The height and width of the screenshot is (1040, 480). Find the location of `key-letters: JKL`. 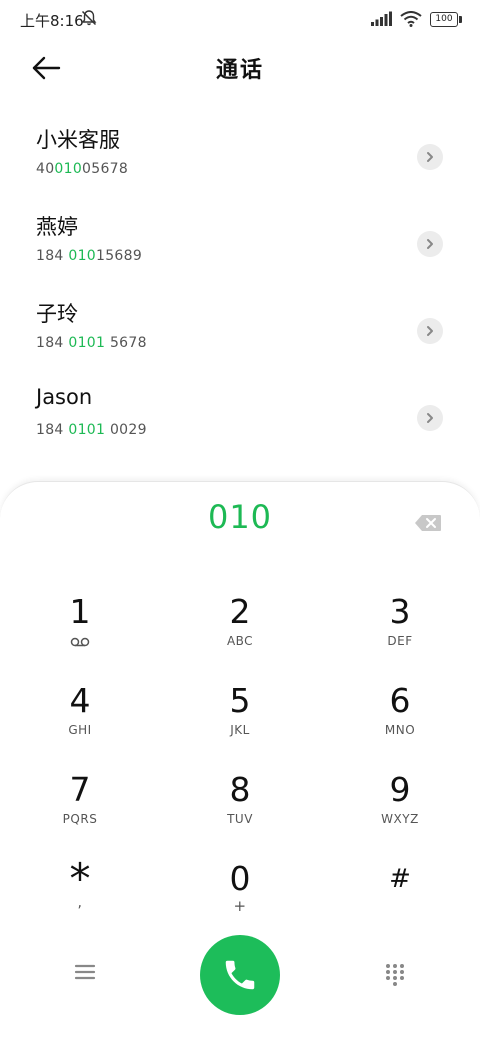

key-letters: JKL is located at coordinates (240, 730).